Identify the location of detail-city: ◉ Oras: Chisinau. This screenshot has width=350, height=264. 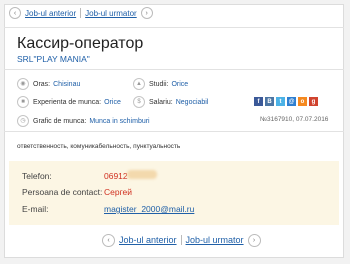
(48, 84).